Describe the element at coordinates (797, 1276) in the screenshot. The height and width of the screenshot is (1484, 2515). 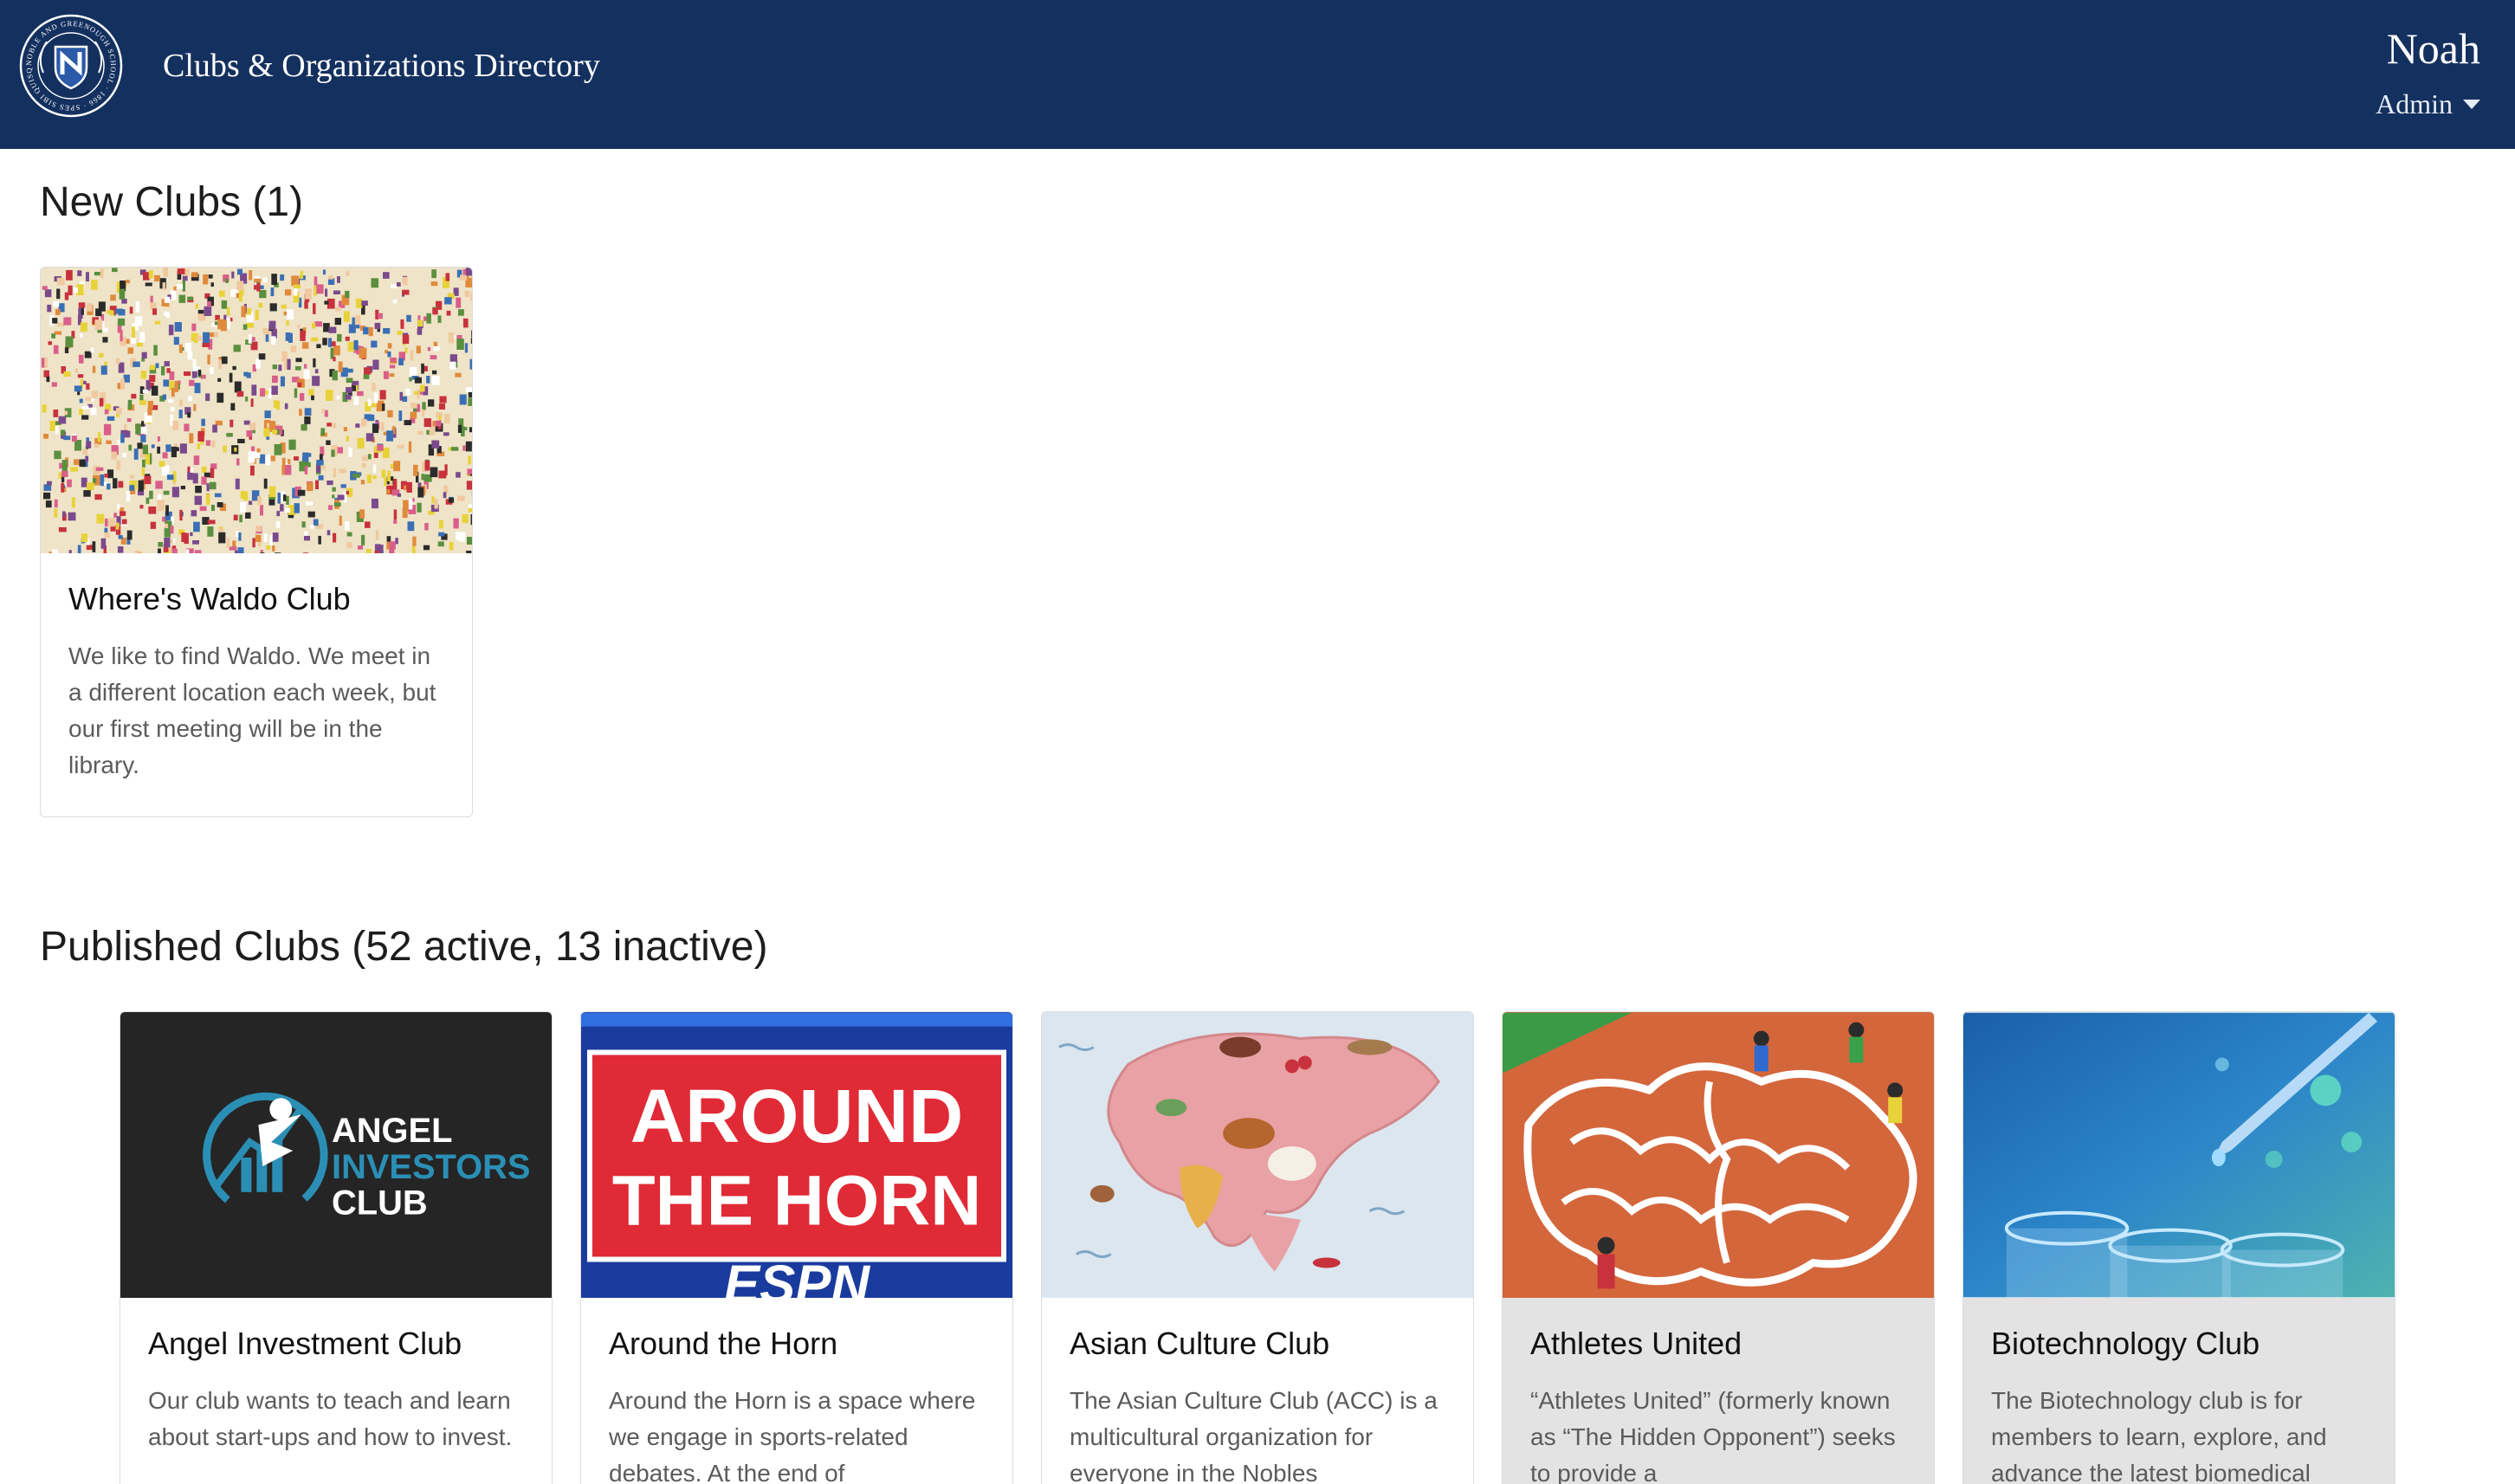
I see `svg-text: ESPN` at that location.